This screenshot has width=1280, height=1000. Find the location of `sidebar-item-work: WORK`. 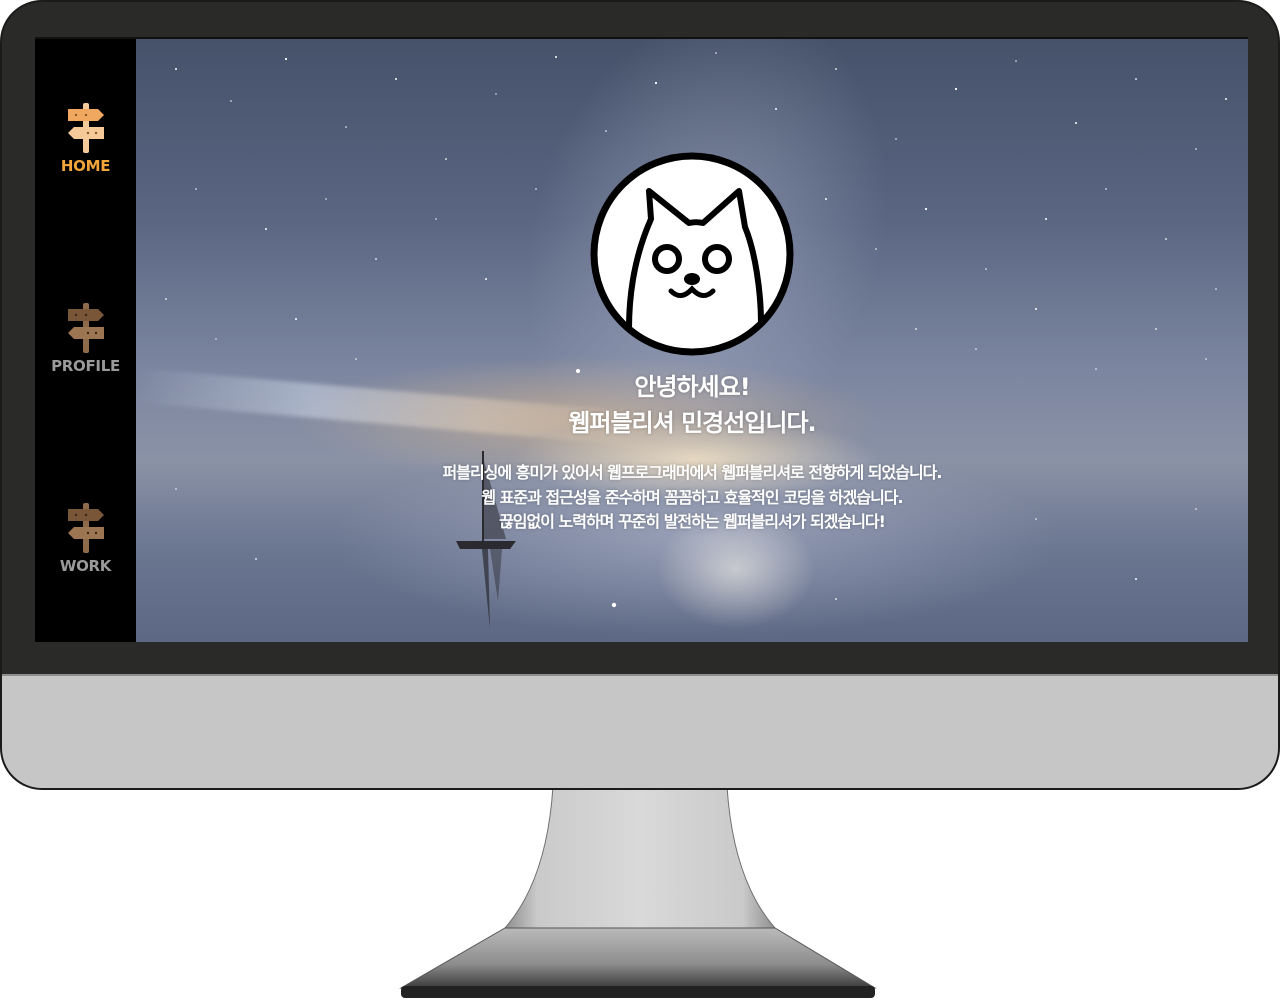

sidebar-item-work: WORK is located at coordinates (85, 551).